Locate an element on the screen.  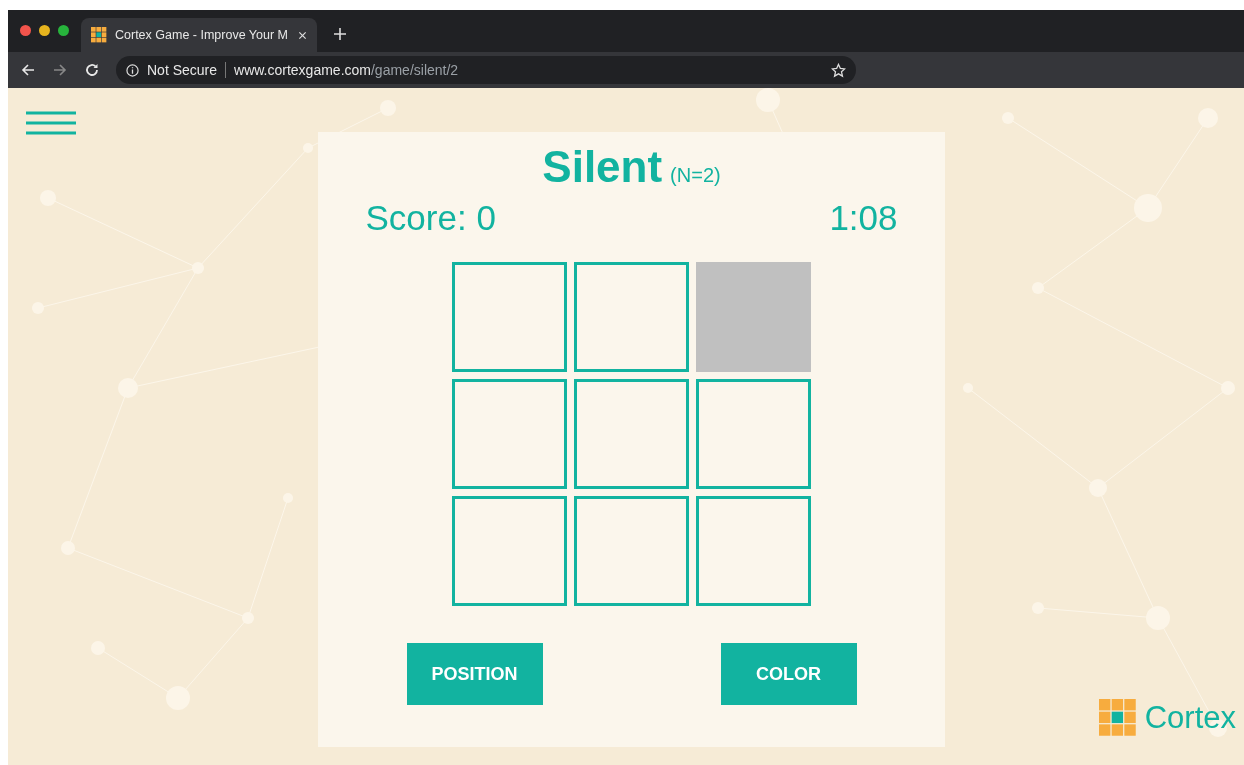
n-level-label: (N=2) is located at coordinates (695, 175).